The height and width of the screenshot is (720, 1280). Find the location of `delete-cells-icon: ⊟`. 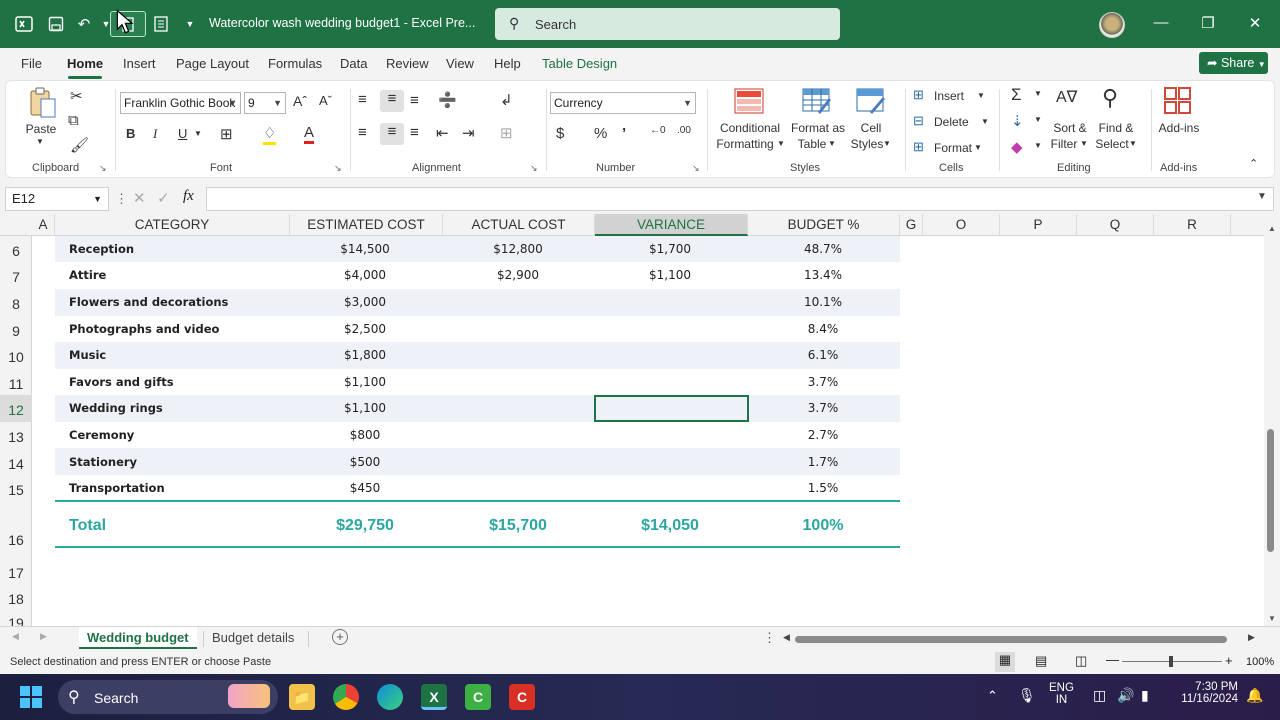

delete-cells-icon: ⊟ is located at coordinates (918, 121).